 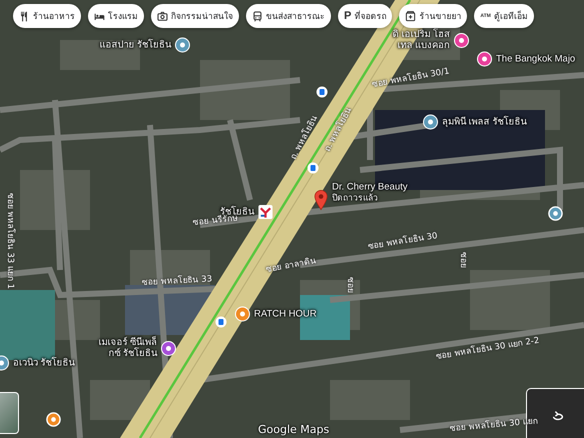 I want to click on street-name: ซอย พหลโยธิน 33, so click(x=177, y=281).